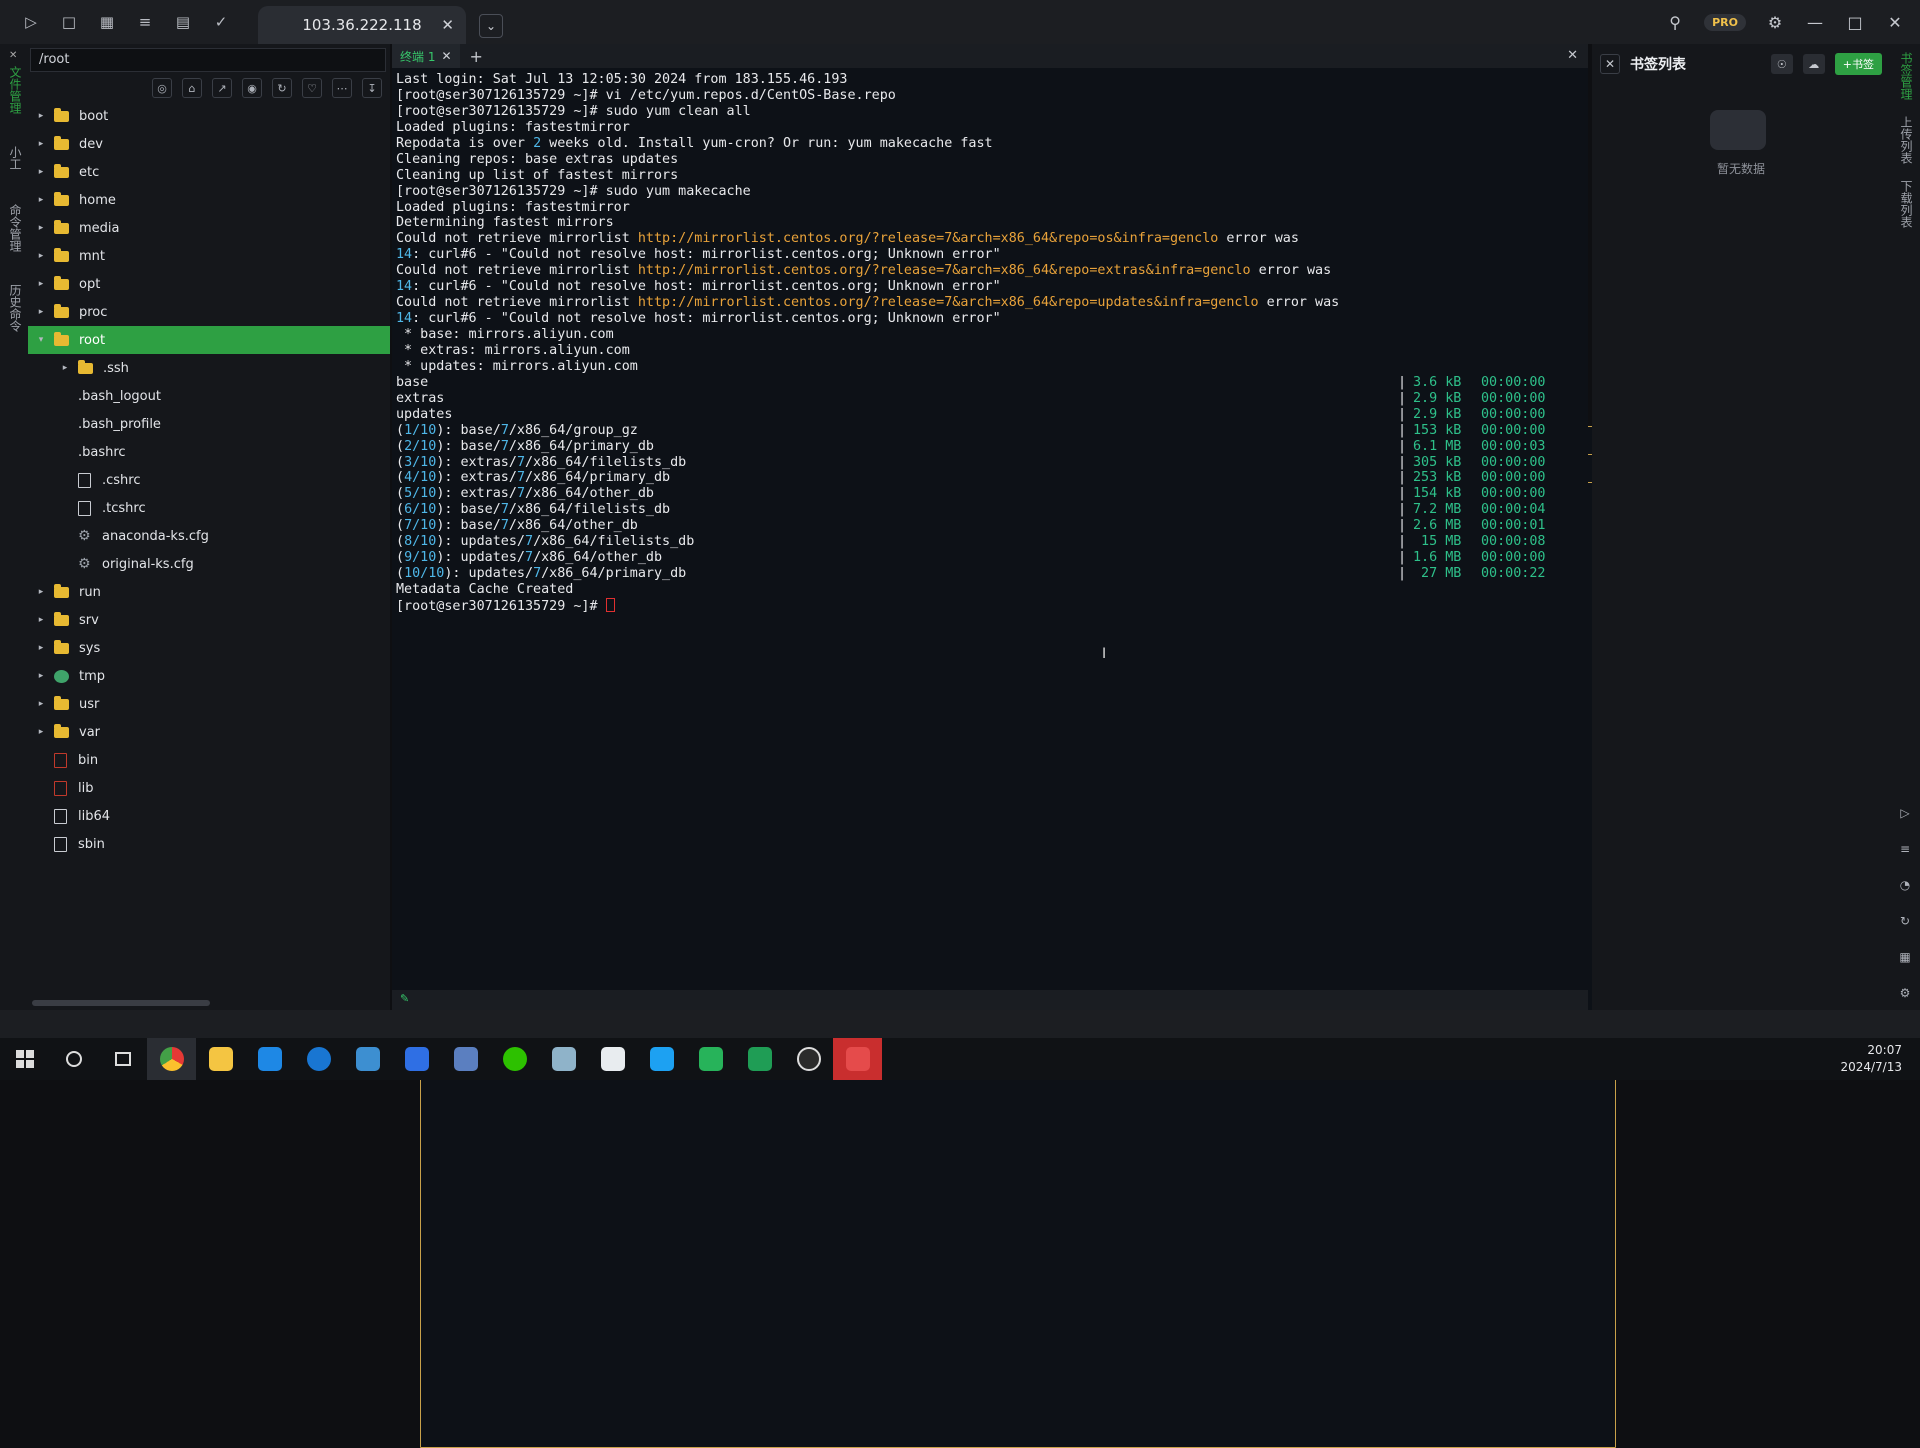  Describe the element at coordinates (209, 228) in the screenshot. I see `tree-item-media: ▸ media` at that location.